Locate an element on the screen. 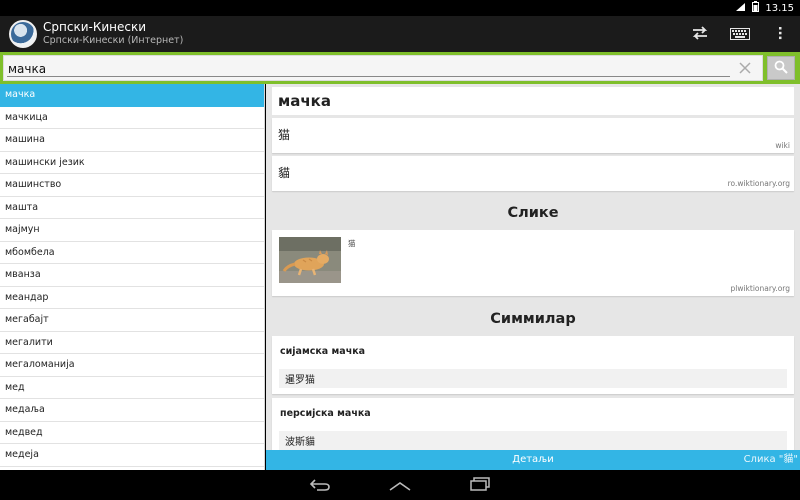  action-bar: Српски-Кинески Српски-Кинески (Интернет) is located at coordinates (400, 34).